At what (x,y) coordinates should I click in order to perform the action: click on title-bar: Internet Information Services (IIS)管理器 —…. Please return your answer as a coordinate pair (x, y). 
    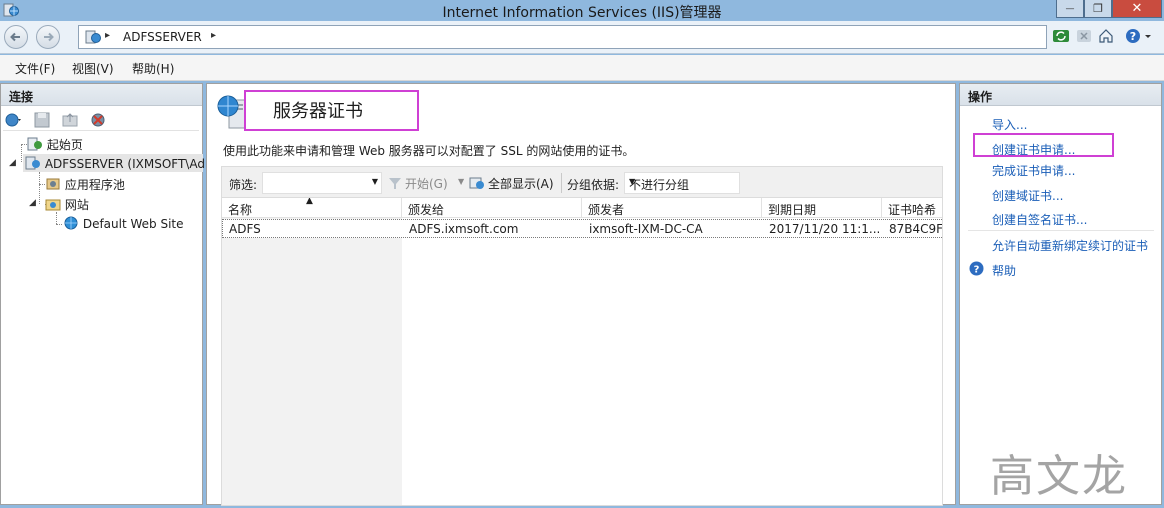
    Looking at the image, I should click on (582, 10).